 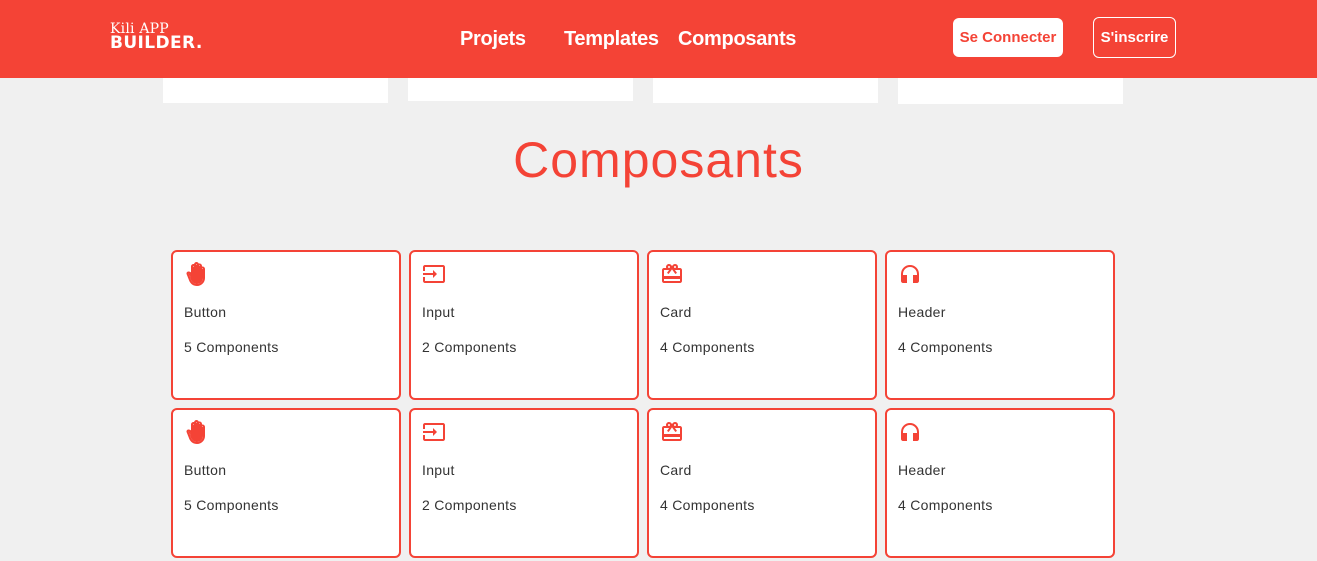 What do you see at coordinates (658, 160) in the screenshot?
I see `section-title: Composants` at bounding box center [658, 160].